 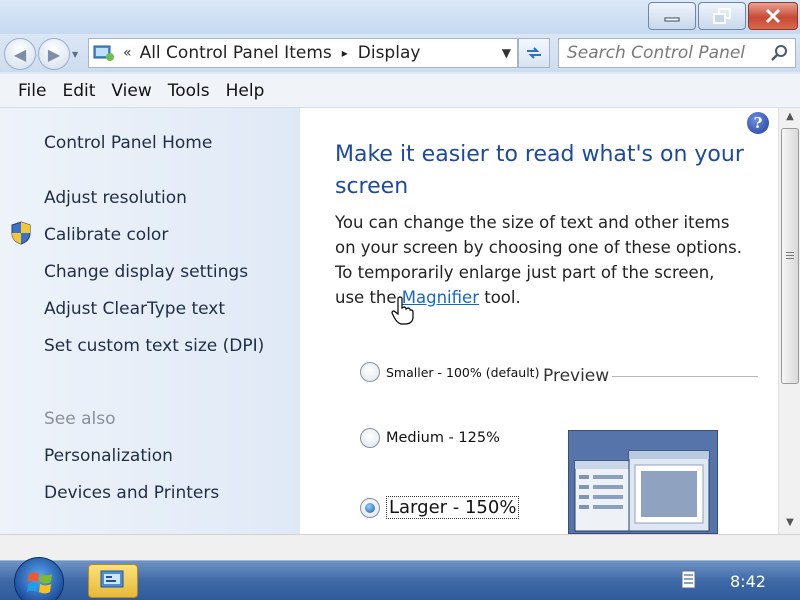 What do you see at coordinates (127, 53) in the screenshot?
I see `breadcrumb-overflow: «` at bounding box center [127, 53].